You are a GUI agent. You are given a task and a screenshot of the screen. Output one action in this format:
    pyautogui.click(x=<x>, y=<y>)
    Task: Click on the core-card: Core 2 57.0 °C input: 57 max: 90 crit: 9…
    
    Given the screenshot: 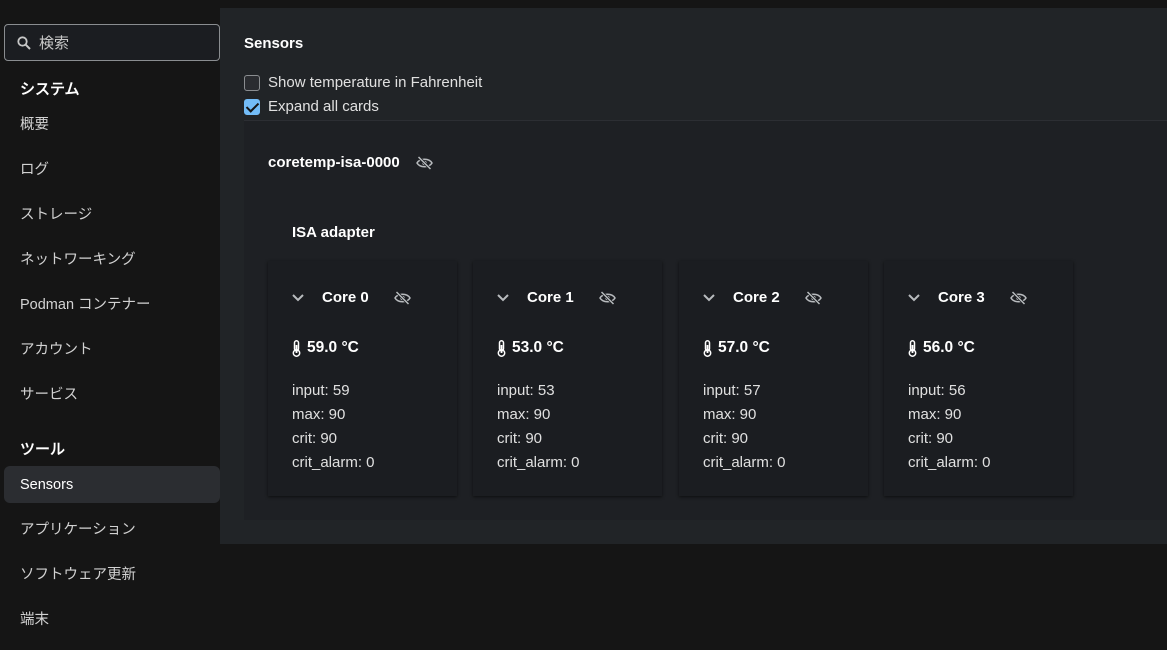 What is the action you would take?
    pyautogui.click(x=773, y=378)
    